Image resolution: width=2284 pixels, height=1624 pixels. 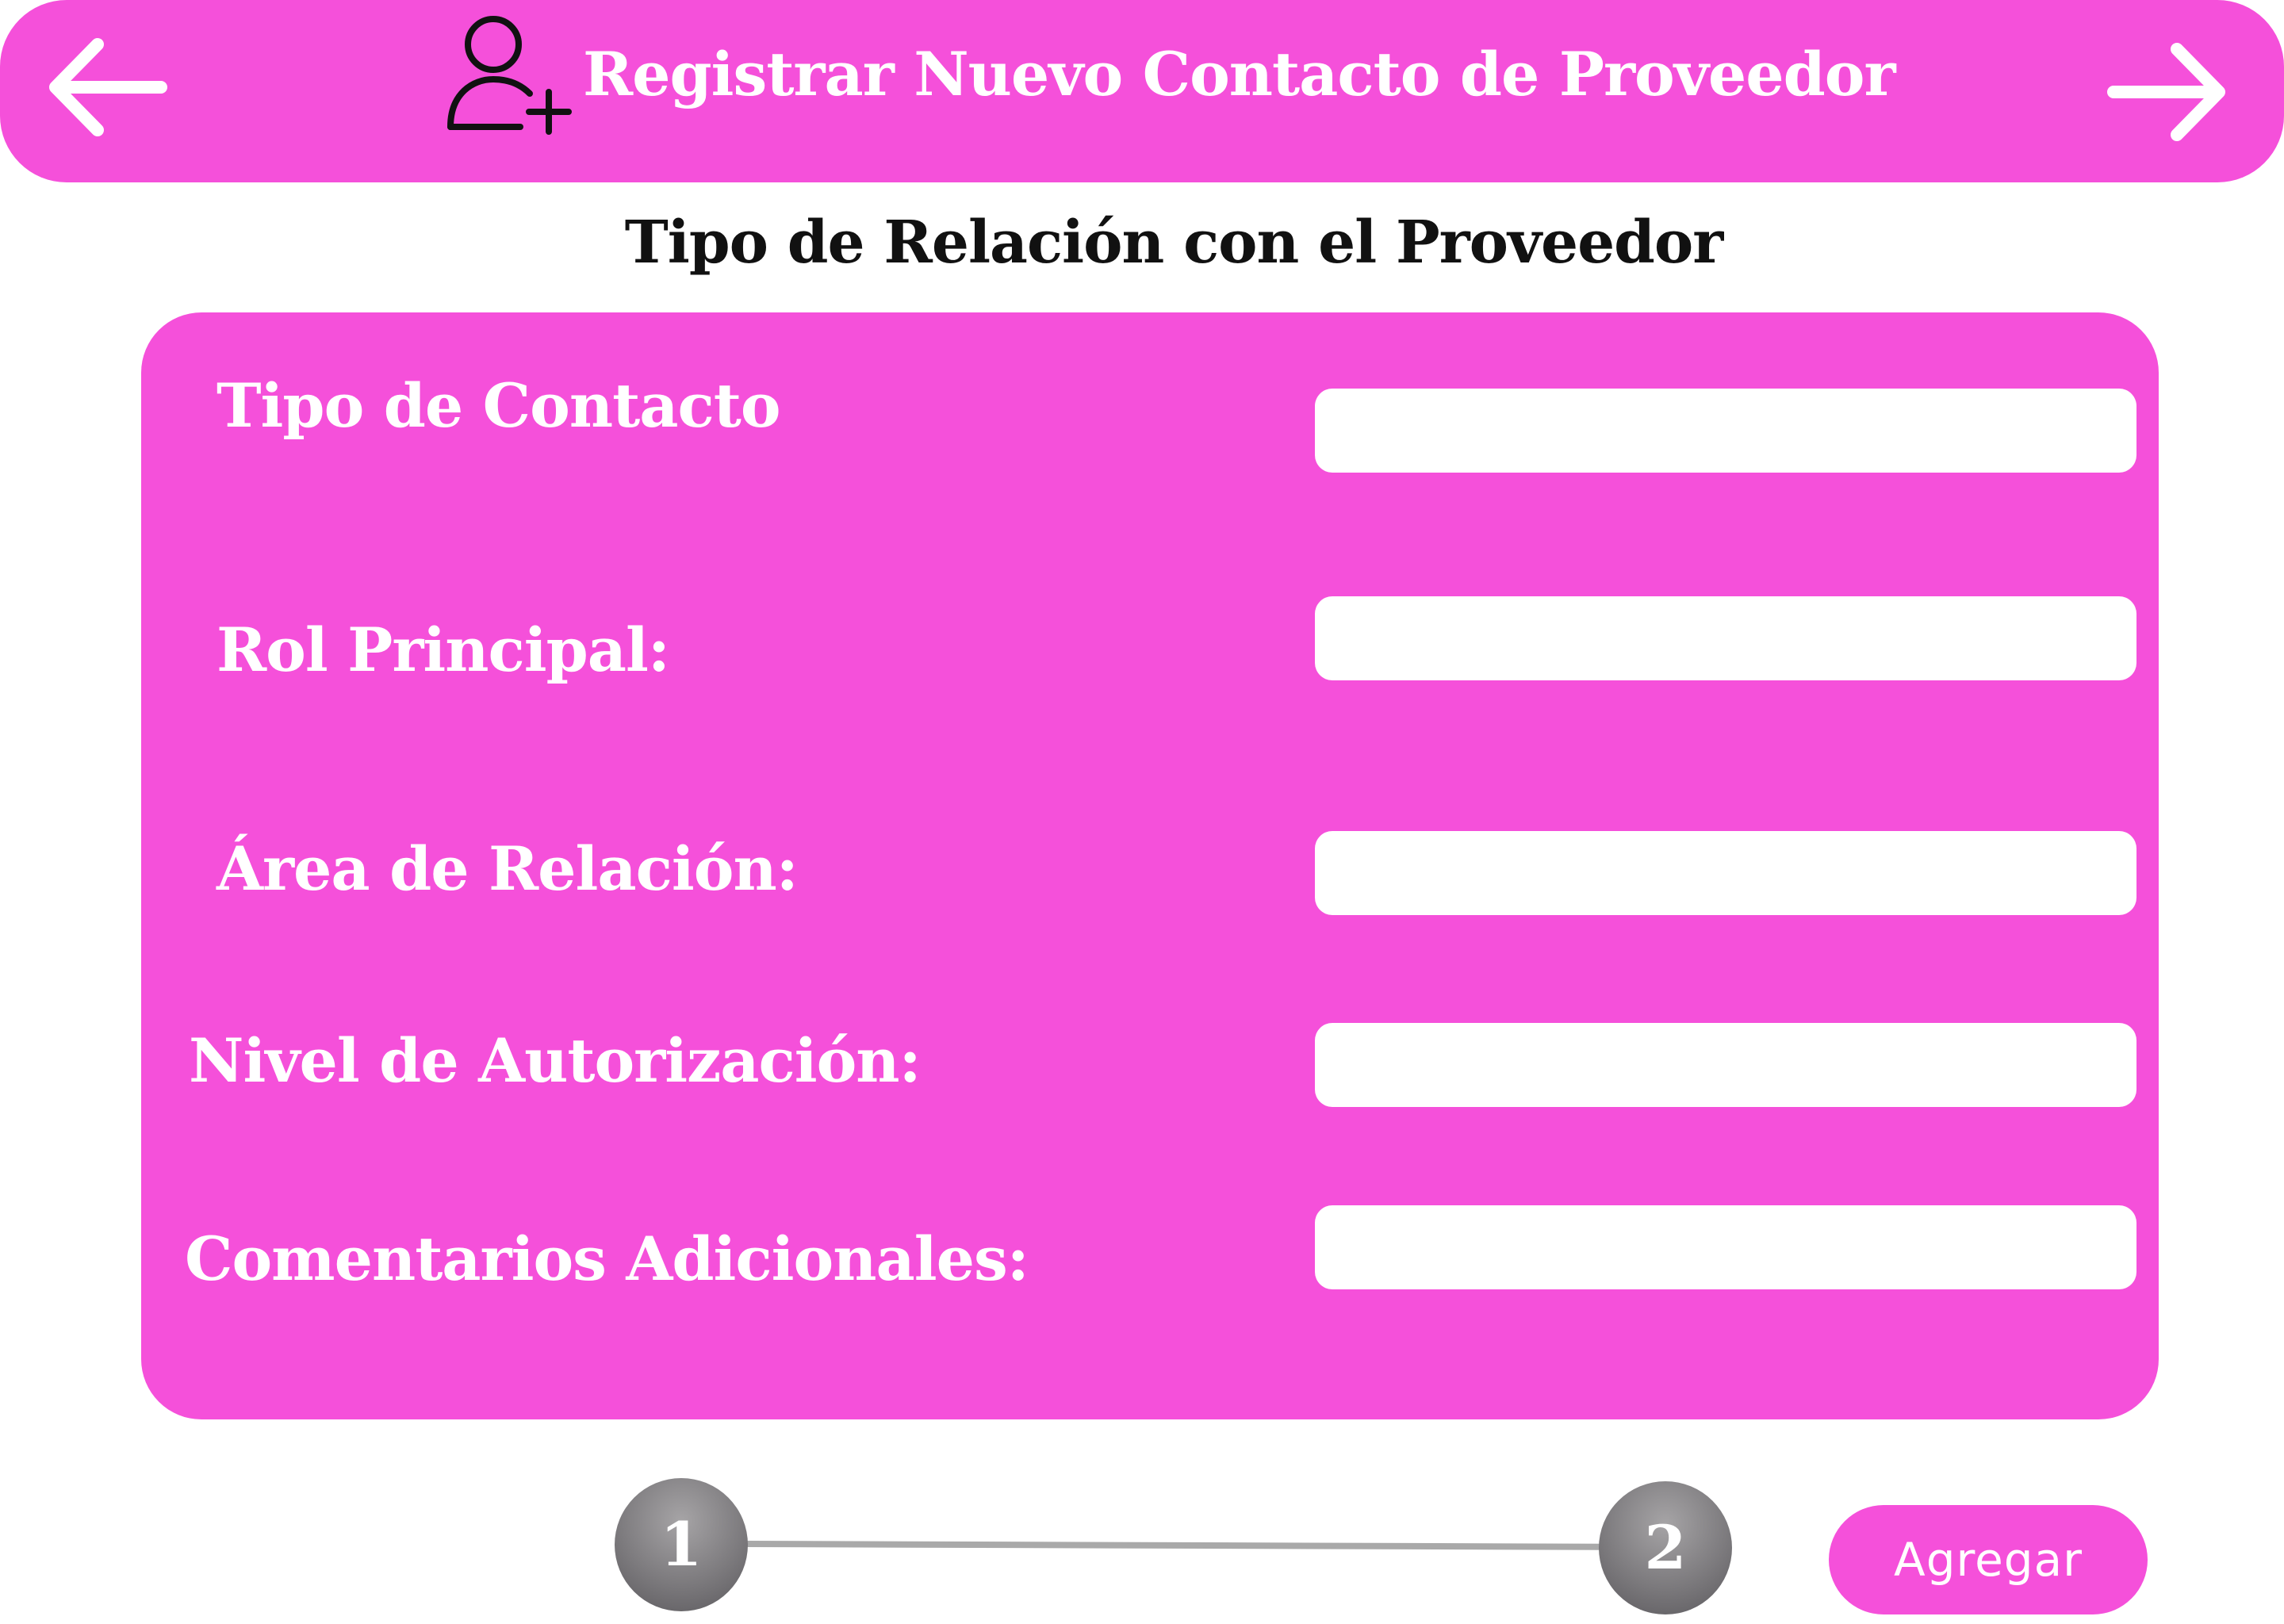 I want to click on step-2-indicator: 2, so click(x=1665, y=1547).